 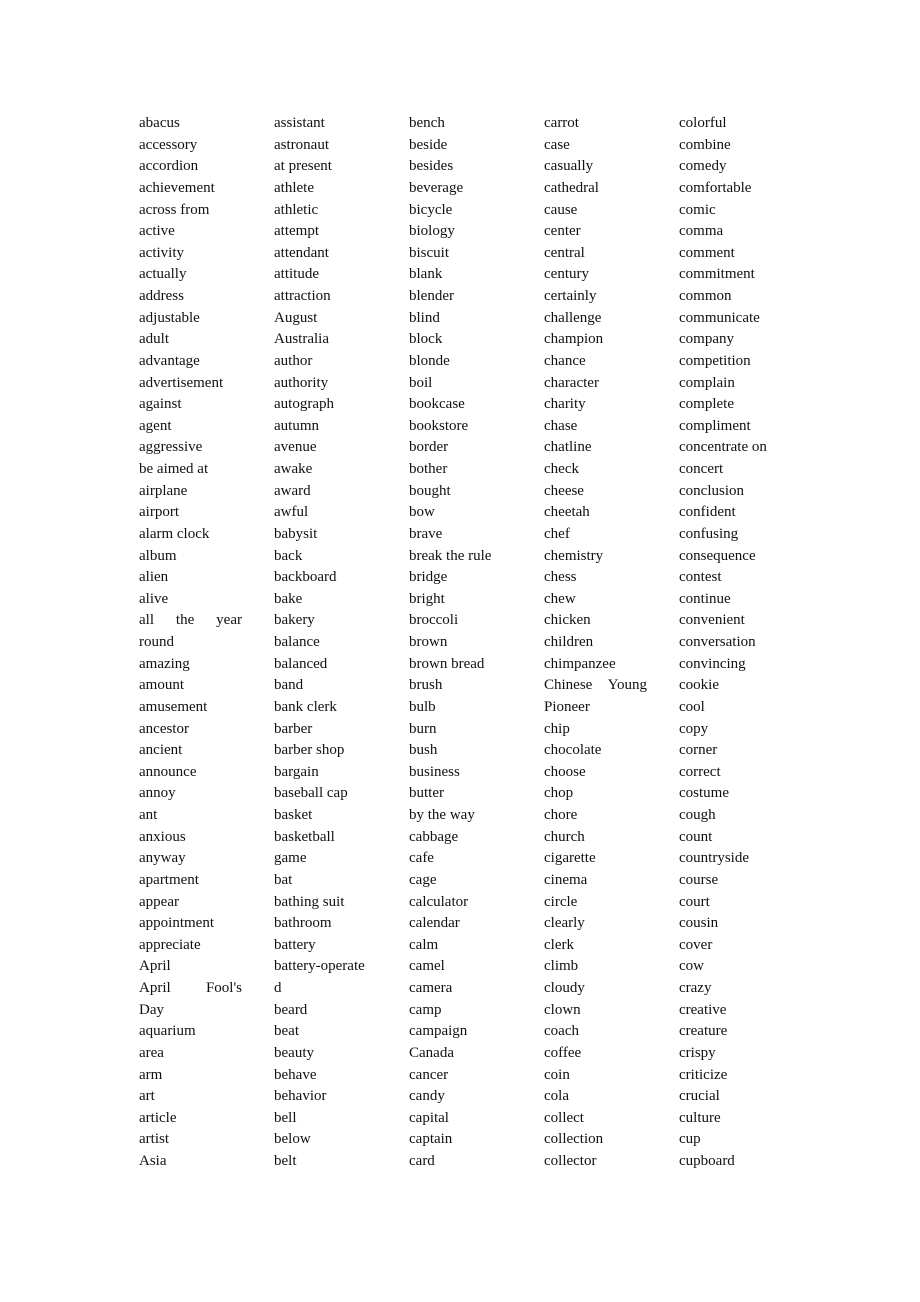 I want to click on word-entry: coach, so click(x=561, y=1031).